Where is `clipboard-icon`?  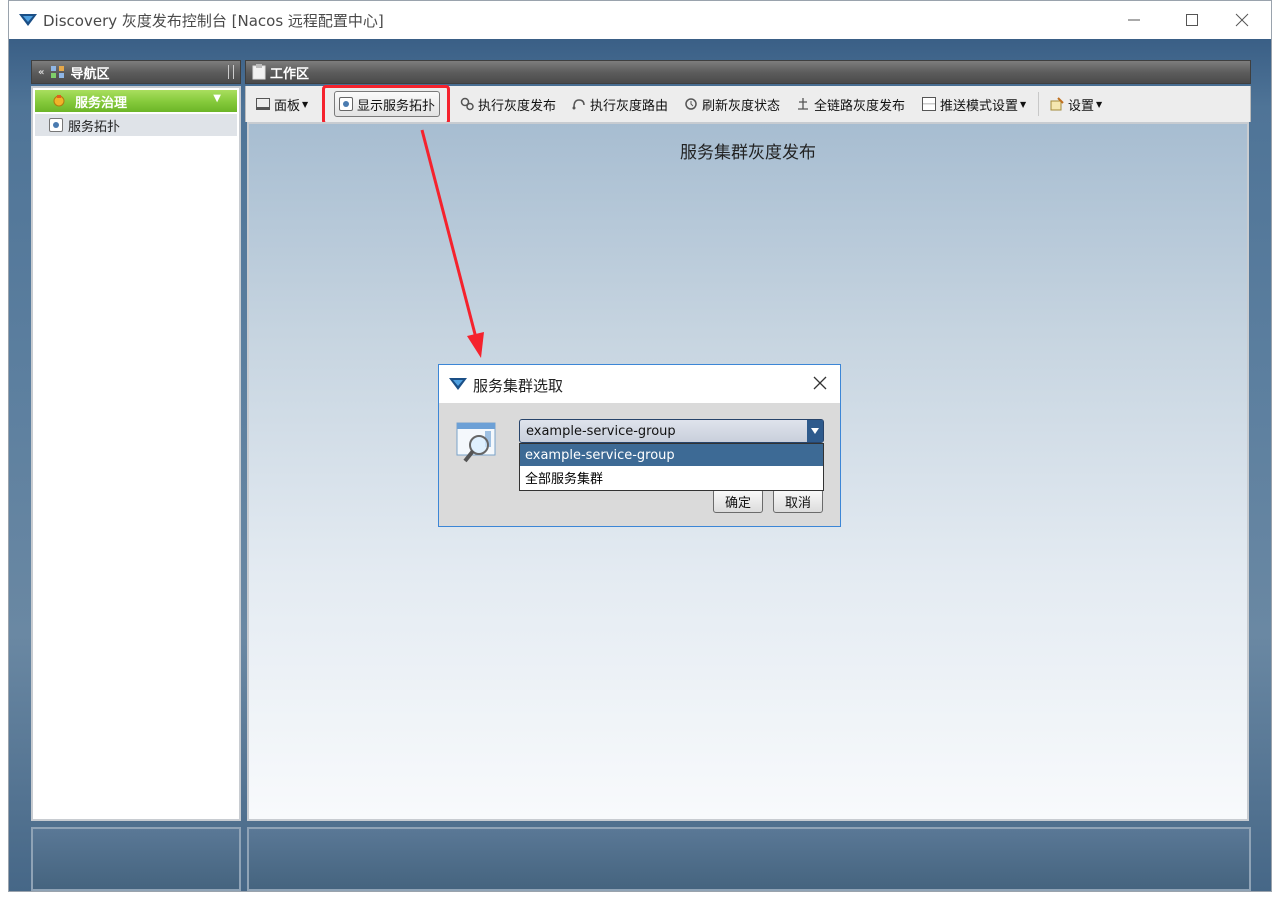 clipboard-icon is located at coordinates (259, 72).